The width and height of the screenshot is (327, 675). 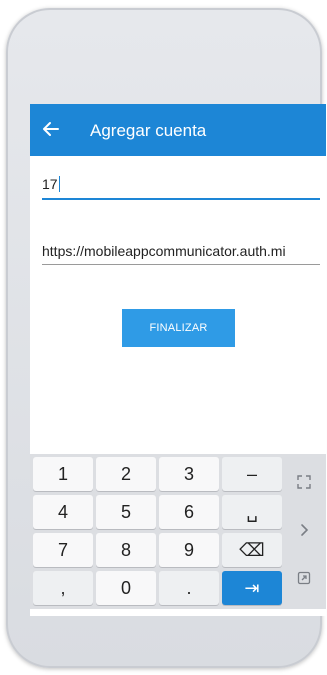 What do you see at coordinates (189, 588) in the screenshot?
I see `key-period: .` at bounding box center [189, 588].